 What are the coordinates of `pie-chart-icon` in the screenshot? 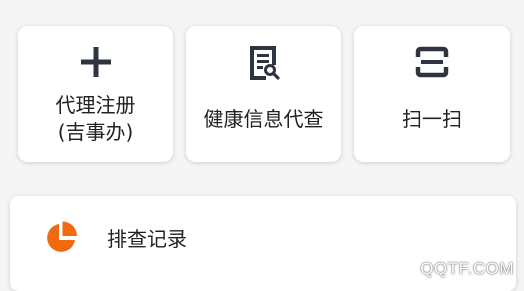 It's located at (61, 238).